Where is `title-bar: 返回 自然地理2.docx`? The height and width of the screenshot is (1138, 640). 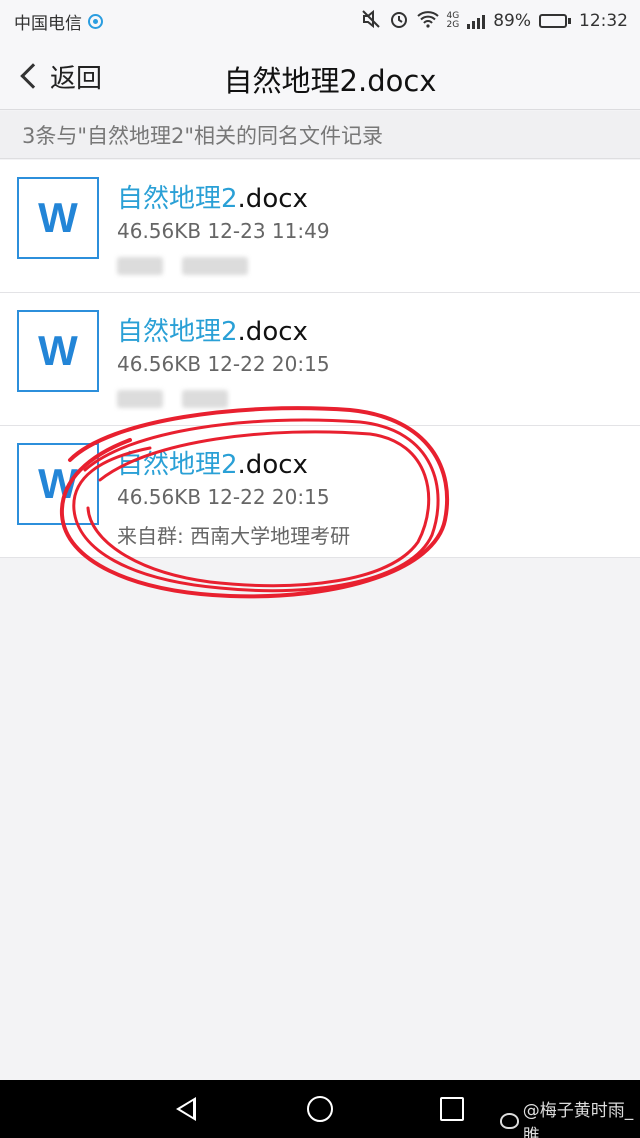
title-bar: 返回 自然地理2.docx is located at coordinates (320, 76).